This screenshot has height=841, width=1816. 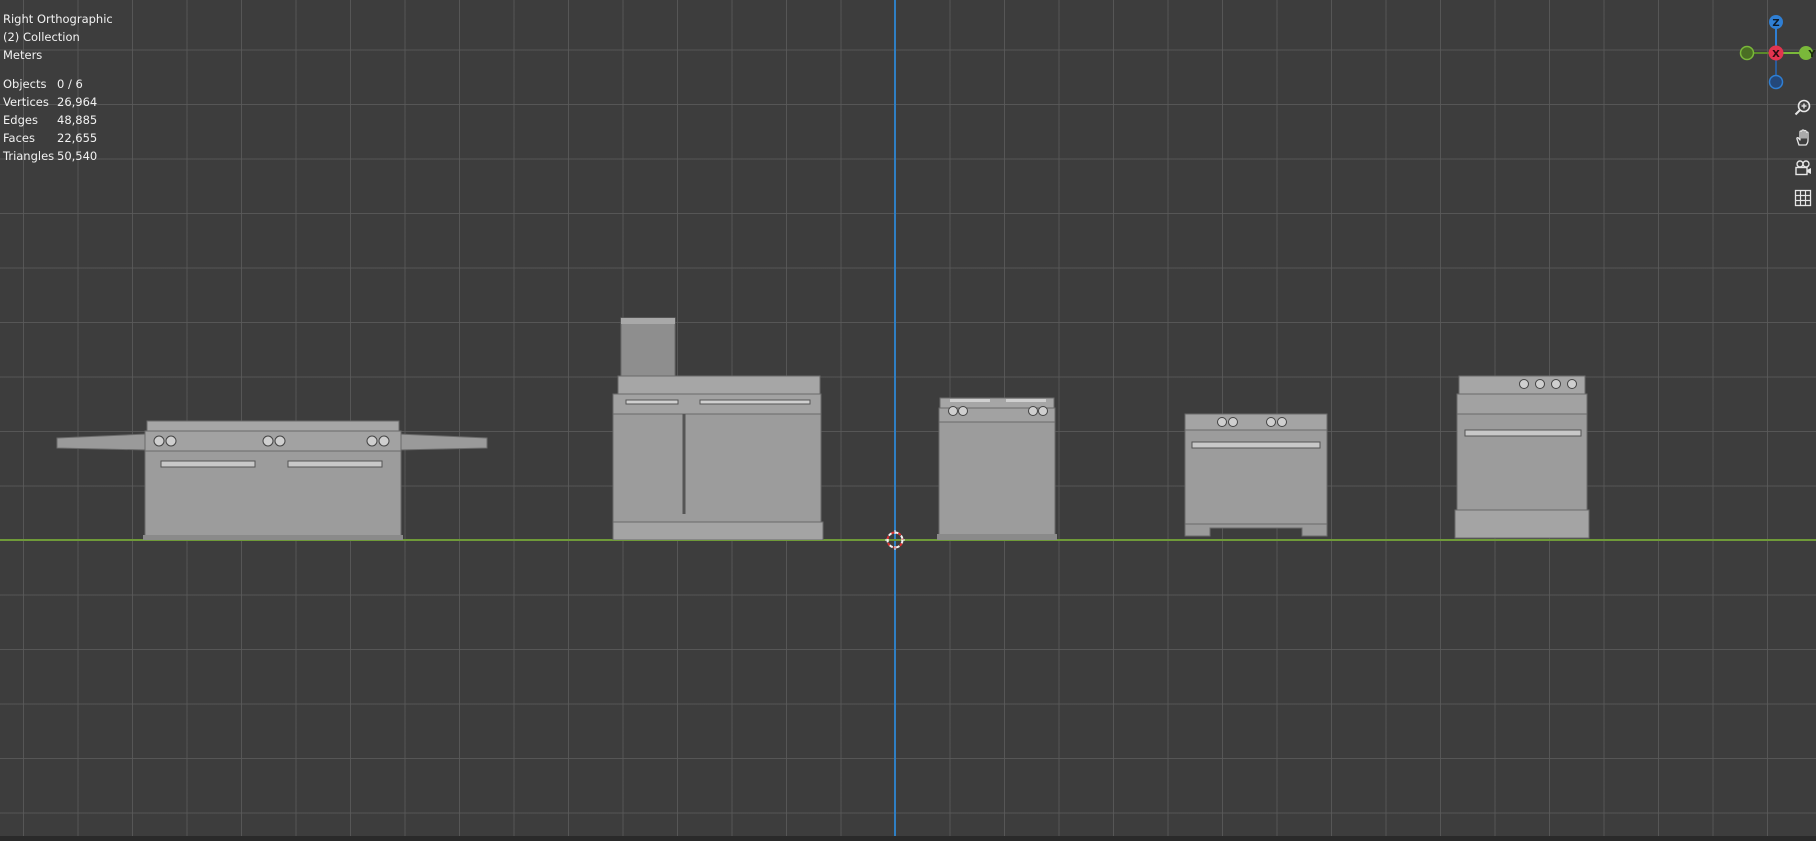 I want to click on 3d-cursor, so click(x=895, y=540).